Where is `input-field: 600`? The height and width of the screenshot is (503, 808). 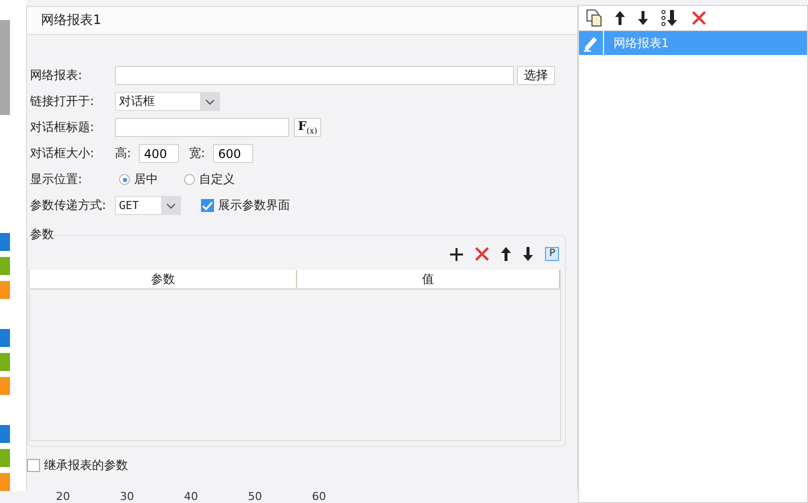 input-field: 600 is located at coordinates (233, 153).